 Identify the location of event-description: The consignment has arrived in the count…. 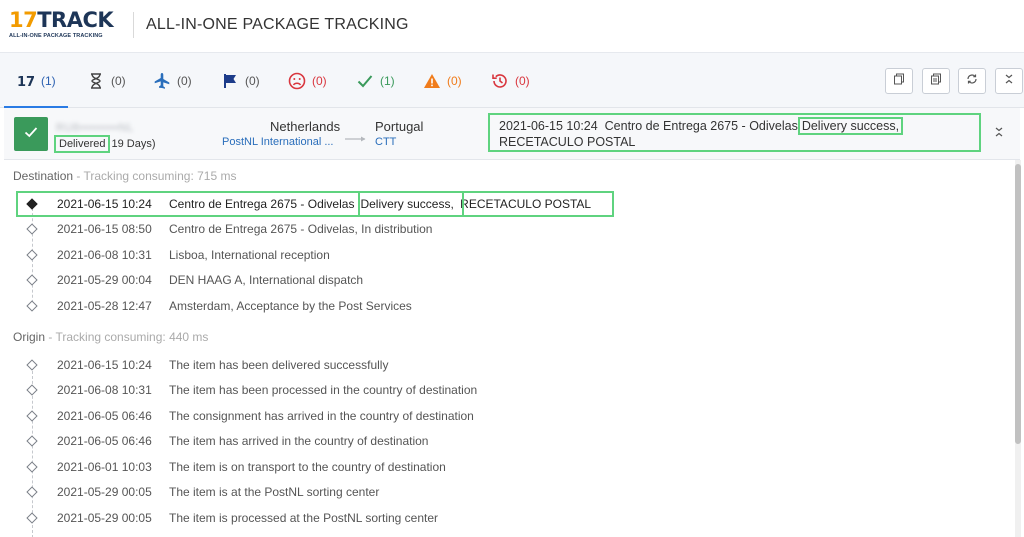
(321, 416).